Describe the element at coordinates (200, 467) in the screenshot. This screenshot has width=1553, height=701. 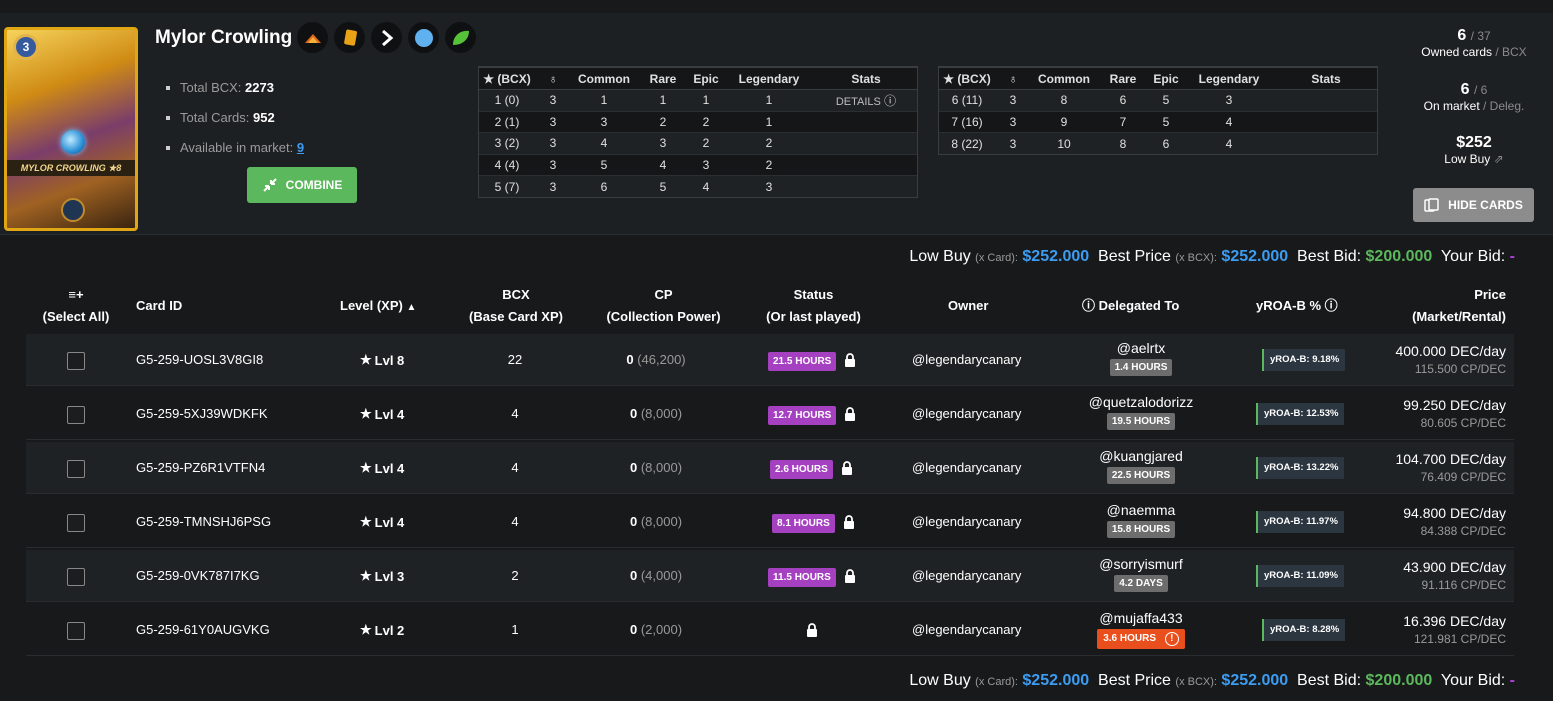
I see `card-id: G5-259-PZ6R1VTFN4` at that location.